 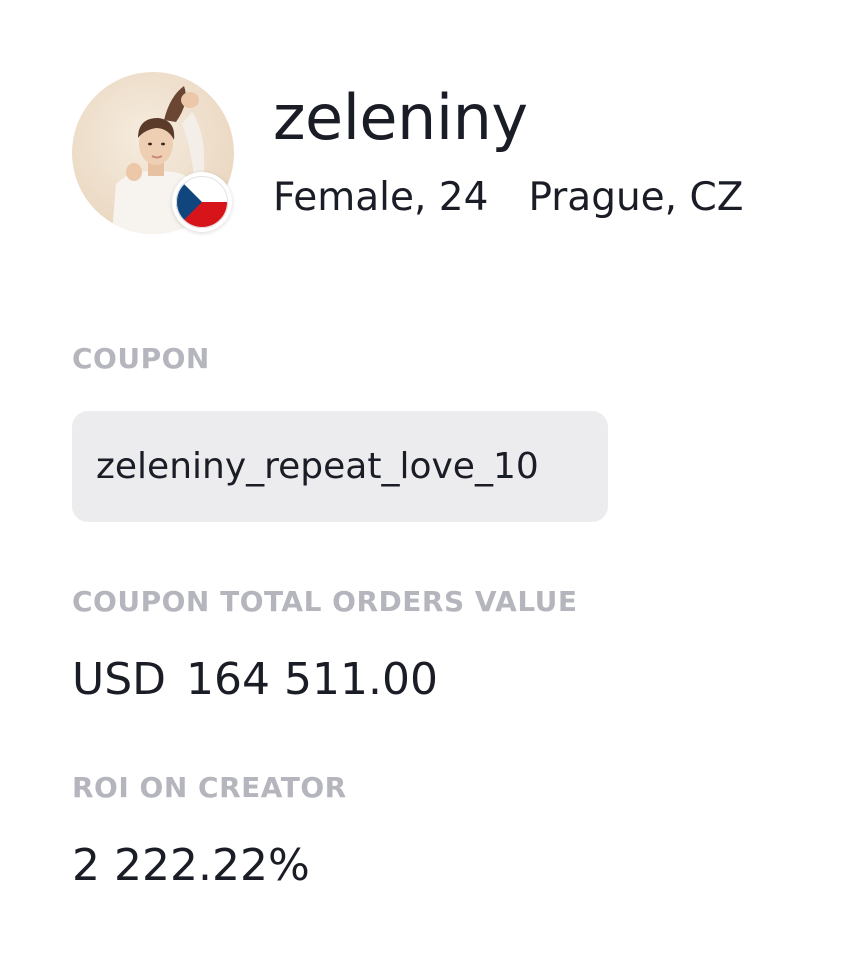 I want to click on roi-label: ROI ON CREATOR, so click(x=209, y=787).